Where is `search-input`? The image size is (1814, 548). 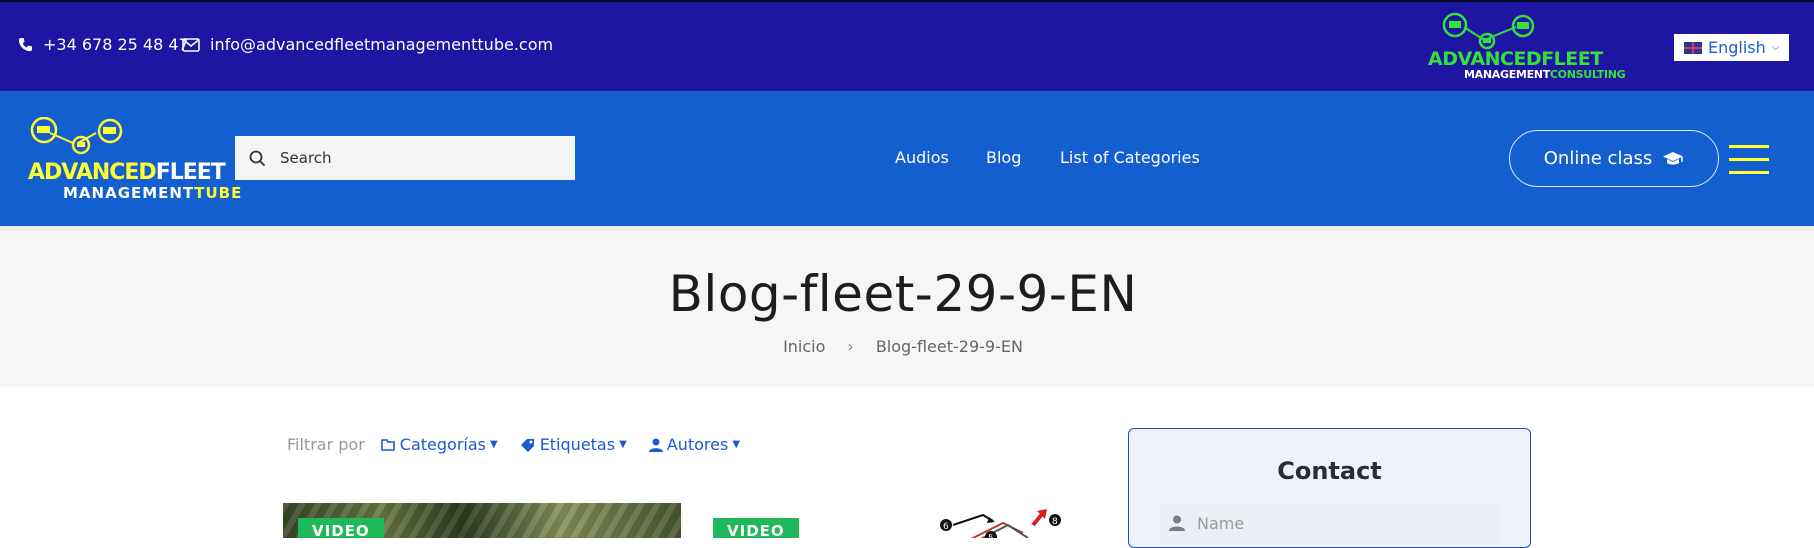 search-input is located at coordinates (415, 158).